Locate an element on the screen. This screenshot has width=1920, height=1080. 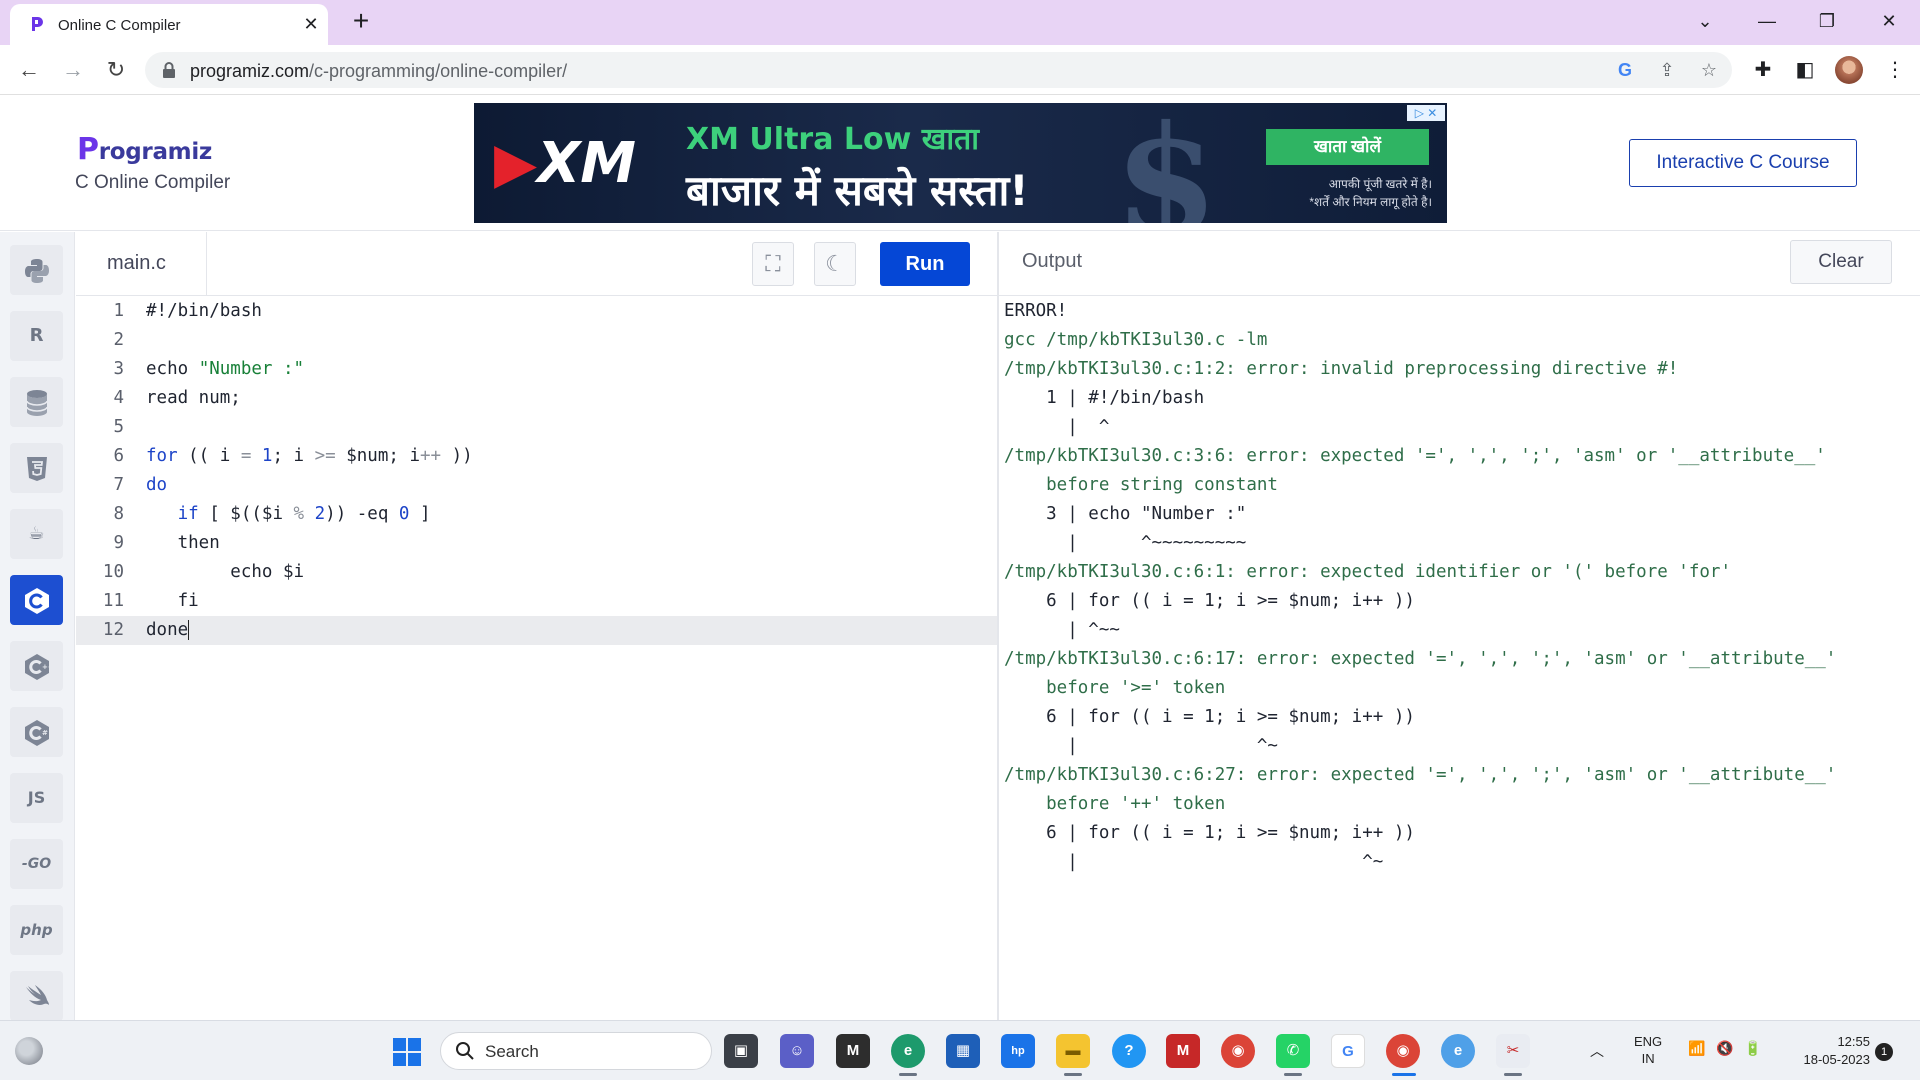
snipping-tool-icon: ✂ is located at coordinates (1513, 1051).